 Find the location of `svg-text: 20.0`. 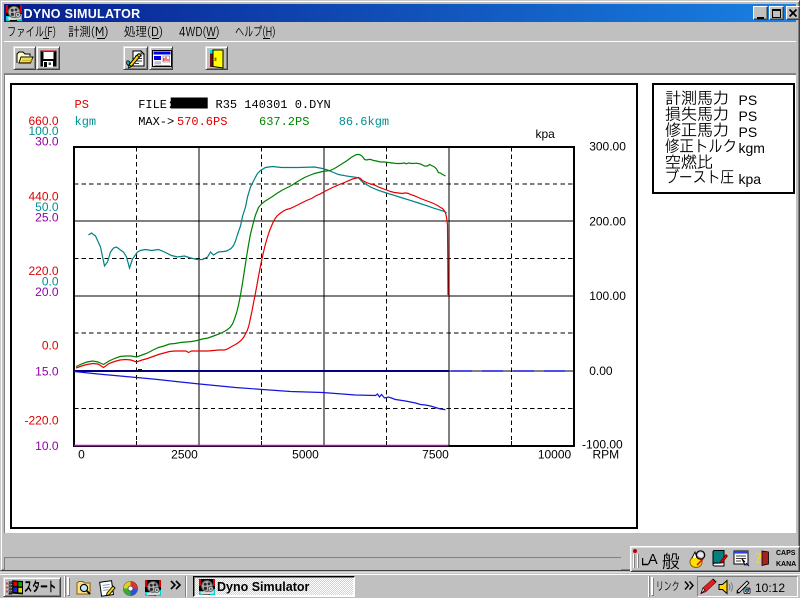

svg-text: 20.0 is located at coordinates (47, 292).